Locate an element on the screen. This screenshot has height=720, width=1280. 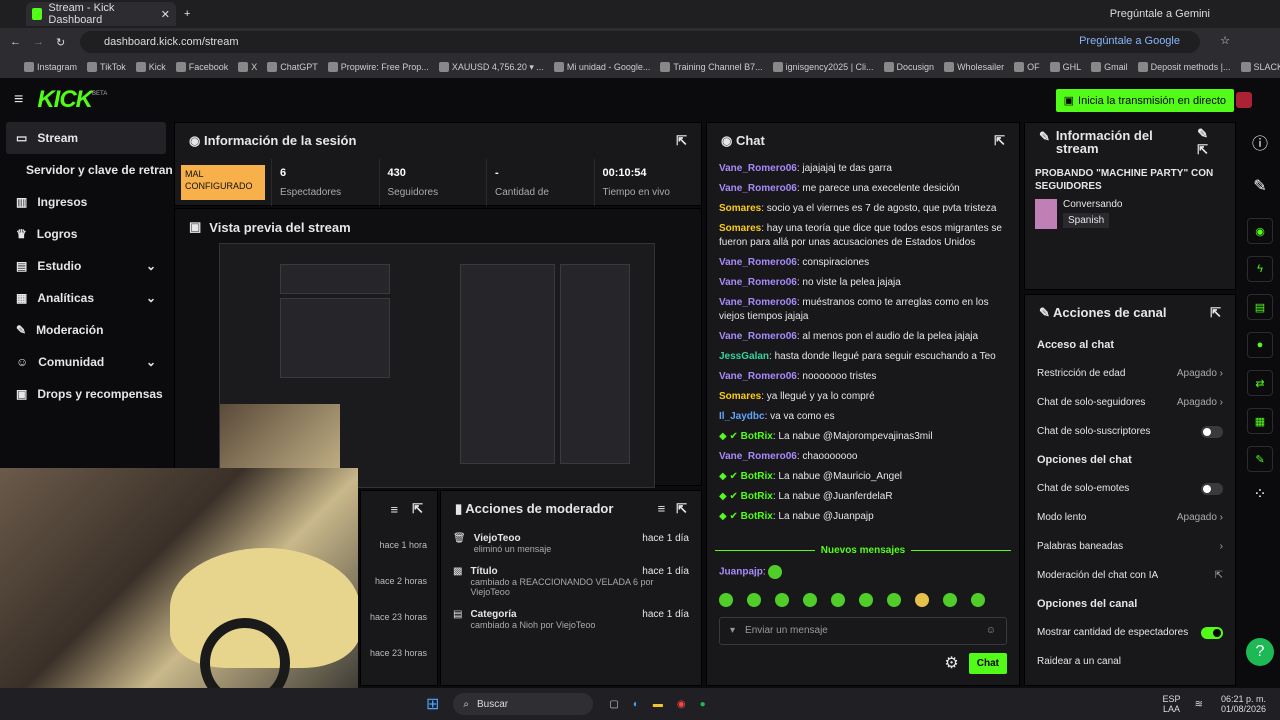
menu-icon: ≡ is located at coordinates (18, 100).